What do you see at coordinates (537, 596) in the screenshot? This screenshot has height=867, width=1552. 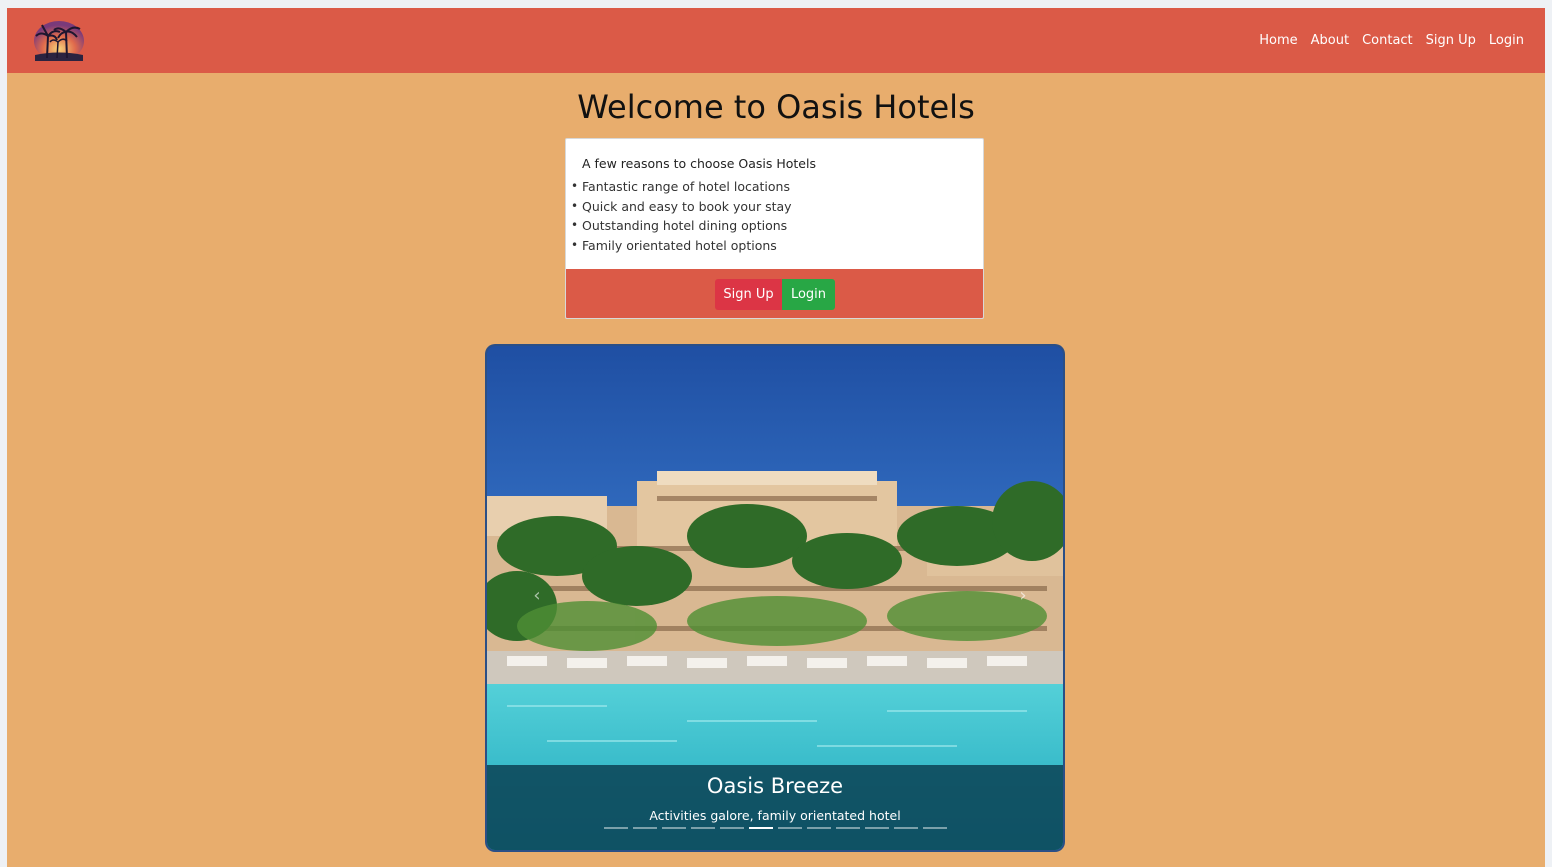 I see `carousel-prev-button: ‹` at bounding box center [537, 596].